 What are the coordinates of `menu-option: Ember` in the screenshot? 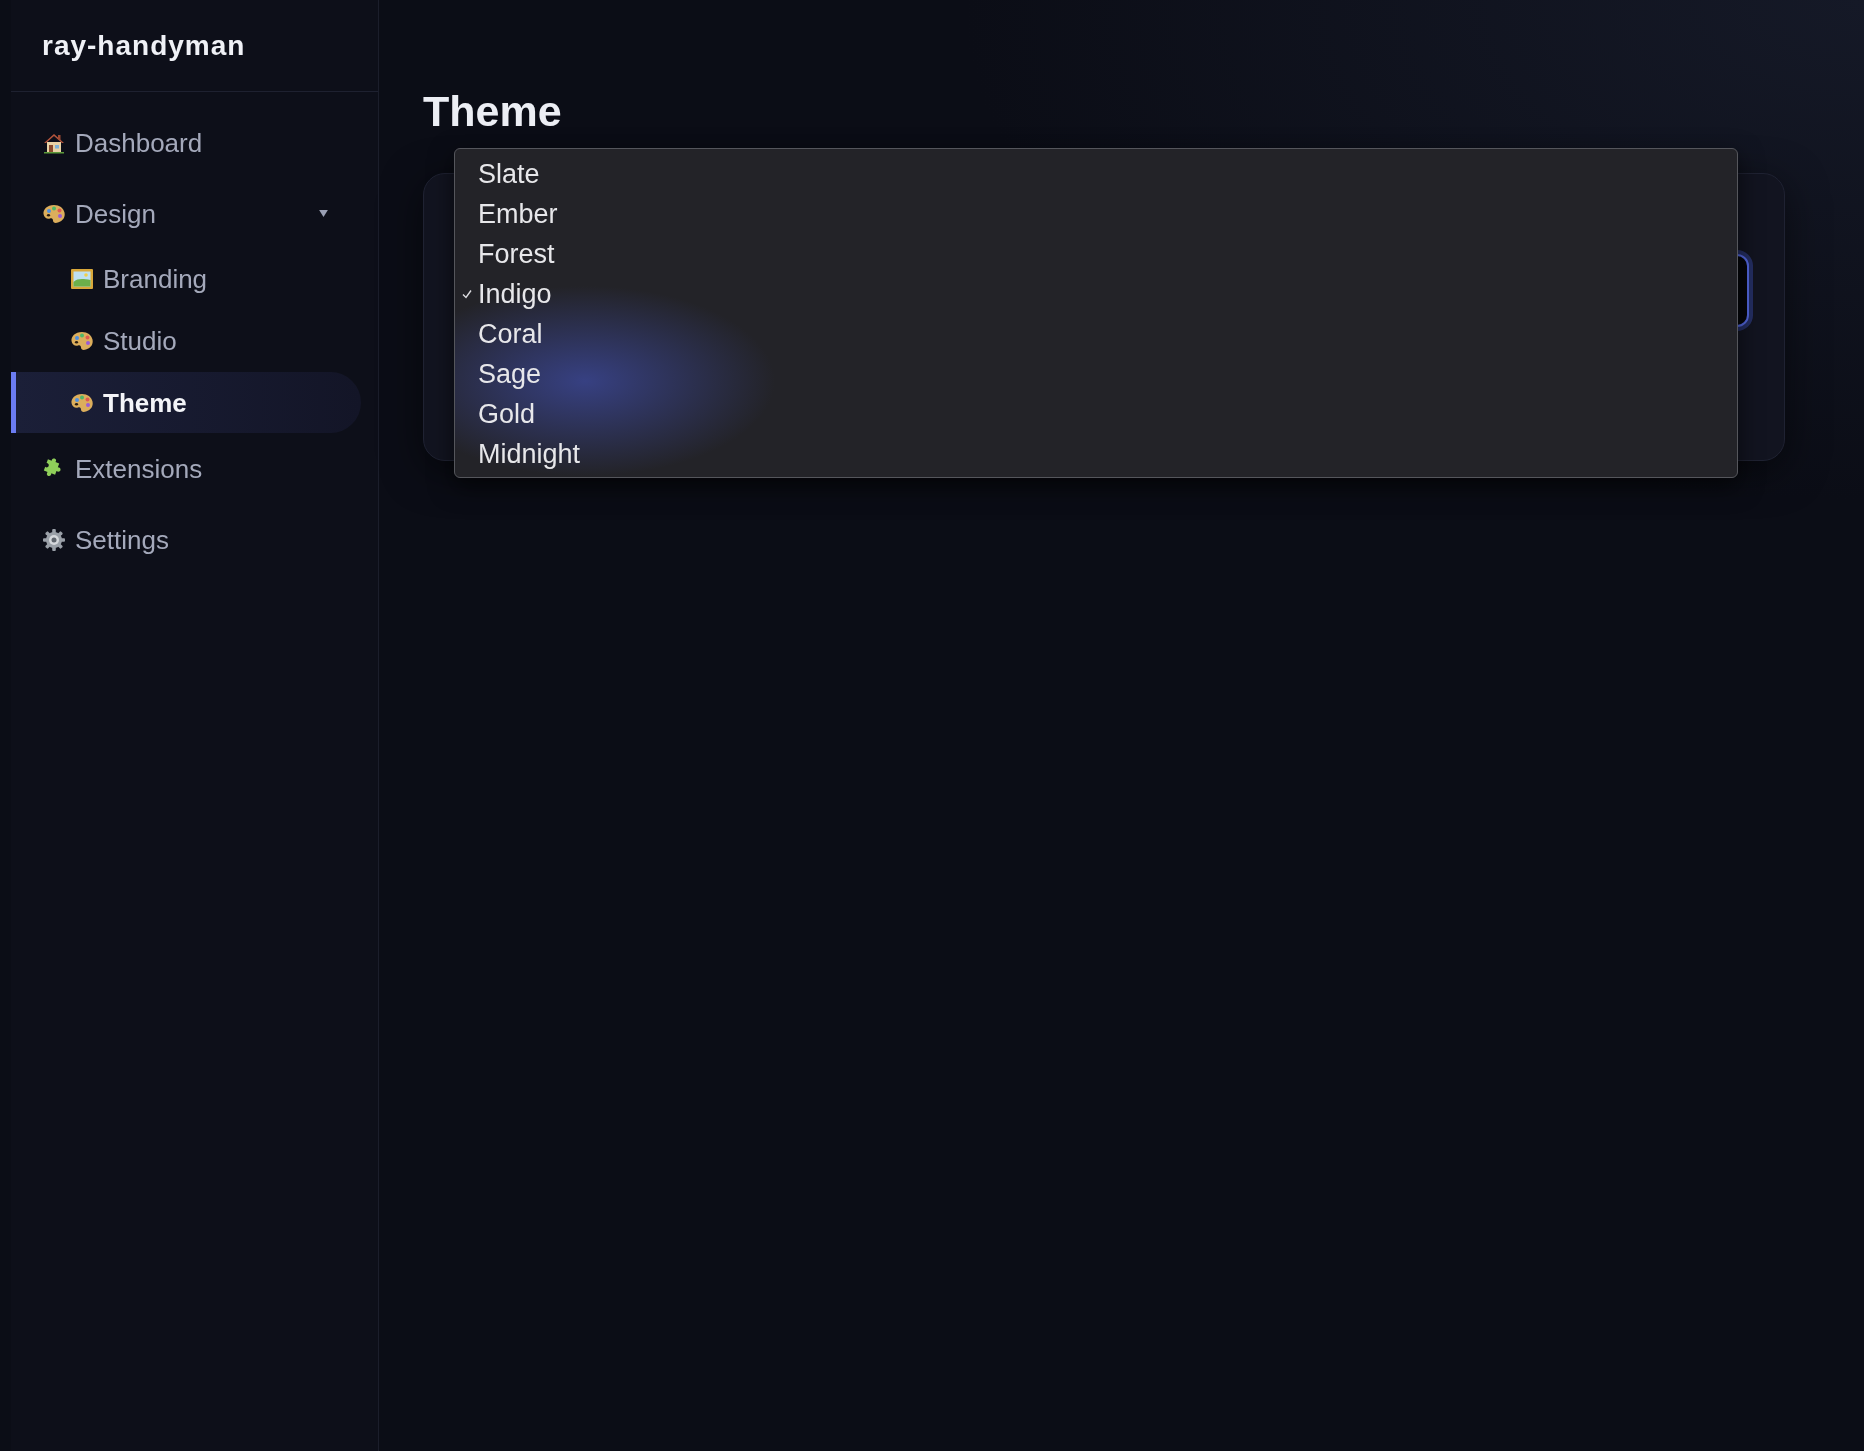 It's located at (509, 214).